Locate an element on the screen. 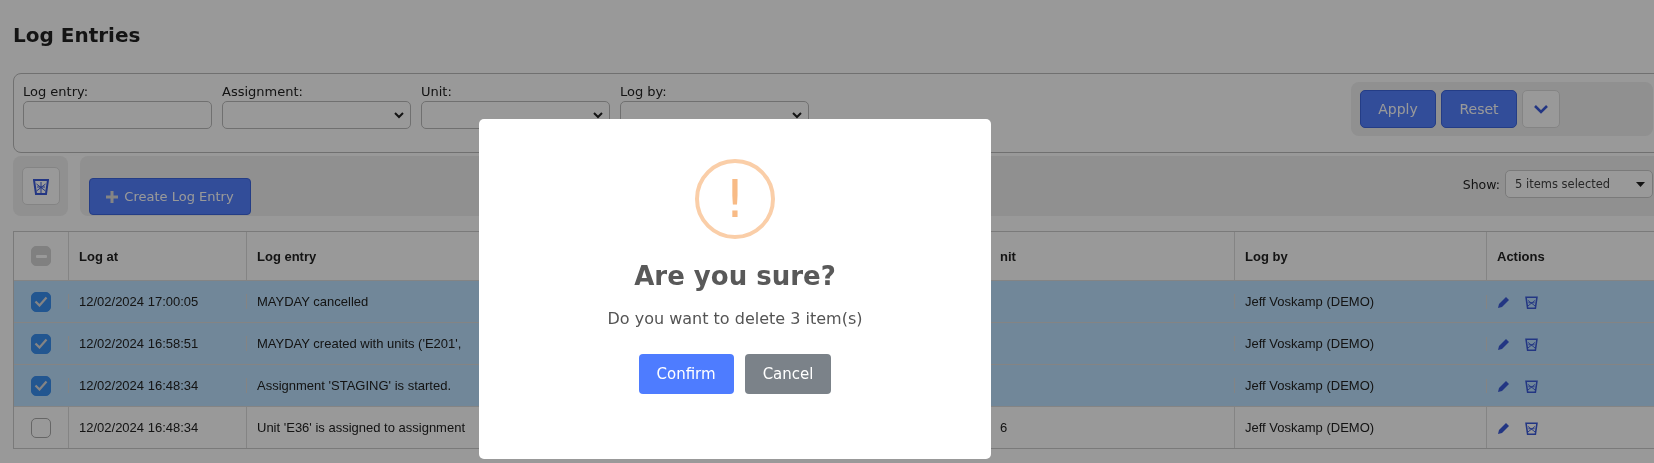  table-cell: Unit 'E36' is assigned to assignment is located at coordinates (361, 427).